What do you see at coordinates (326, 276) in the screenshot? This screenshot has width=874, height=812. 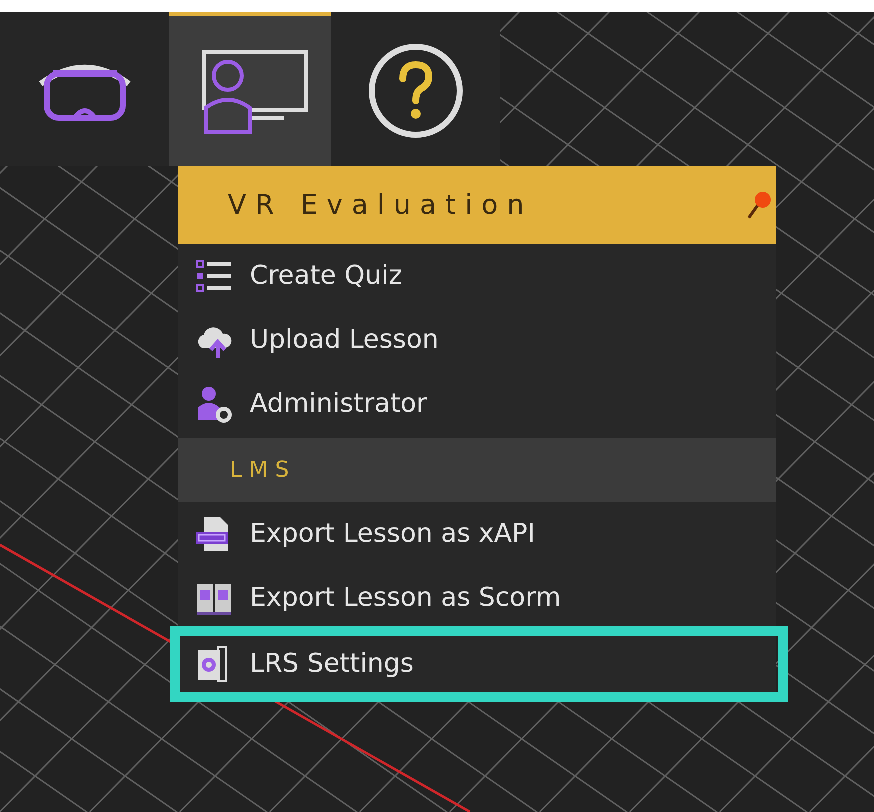 I see `menu-item-label: Create Quiz` at bounding box center [326, 276].